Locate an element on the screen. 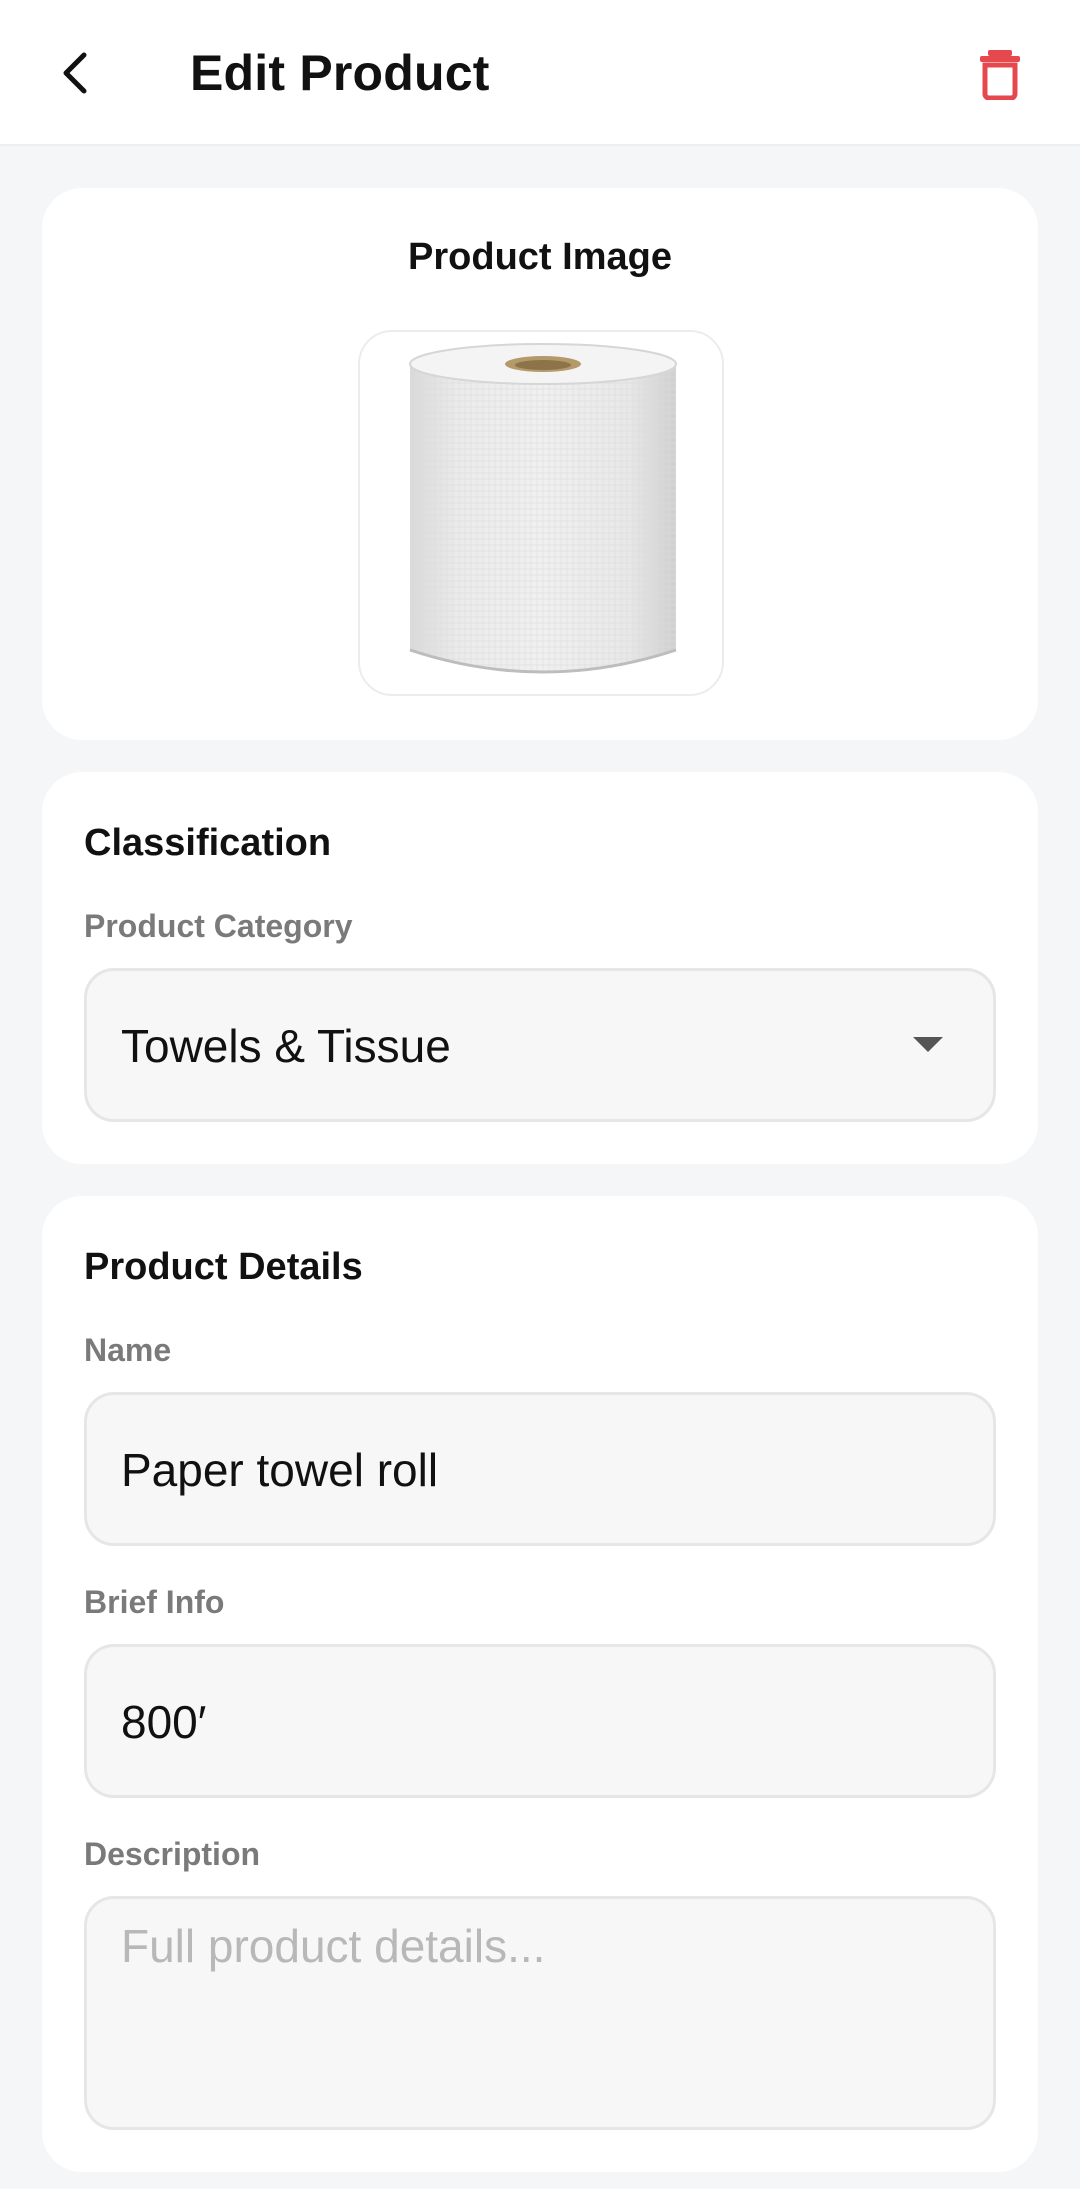 This screenshot has width=1080, height=2189. page-title: Edit Product is located at coordinates (340, 73).